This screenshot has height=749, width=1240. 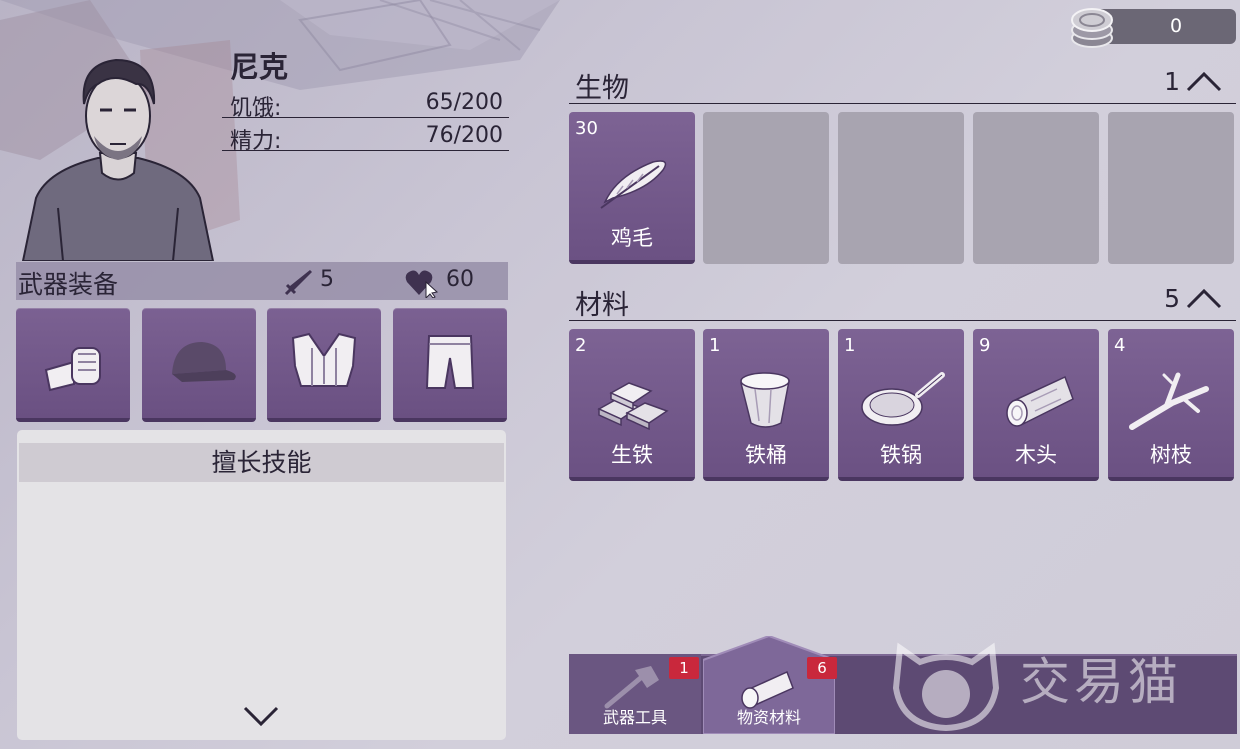 What do you see at coordinates (1171, 455) in the screenshot?
I see `item-name: 树枝` at bounding box center [1171, 455].